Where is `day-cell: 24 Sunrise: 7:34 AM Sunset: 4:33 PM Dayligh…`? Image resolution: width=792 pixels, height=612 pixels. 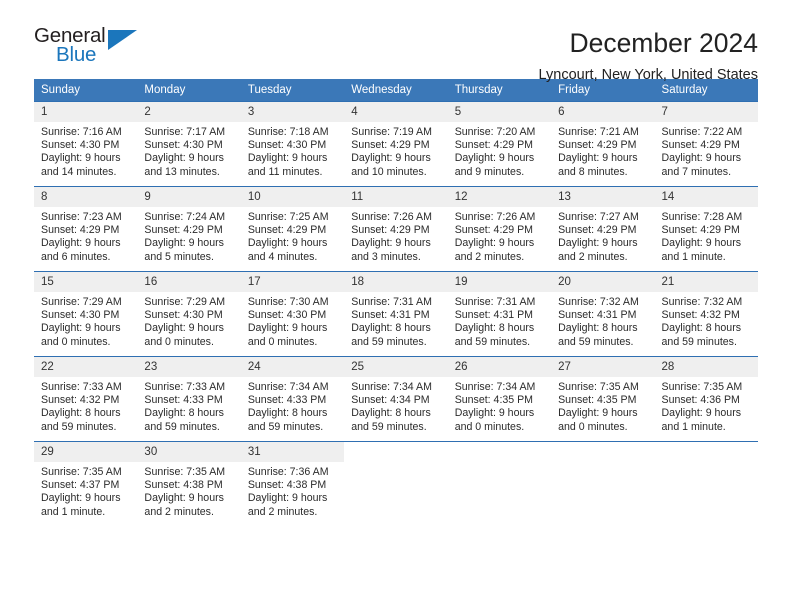
day-cell: 24 Sunrise: 7:34 AM Sunset: 4:33 PM Dayligh… is located at coordinates (292, 399).